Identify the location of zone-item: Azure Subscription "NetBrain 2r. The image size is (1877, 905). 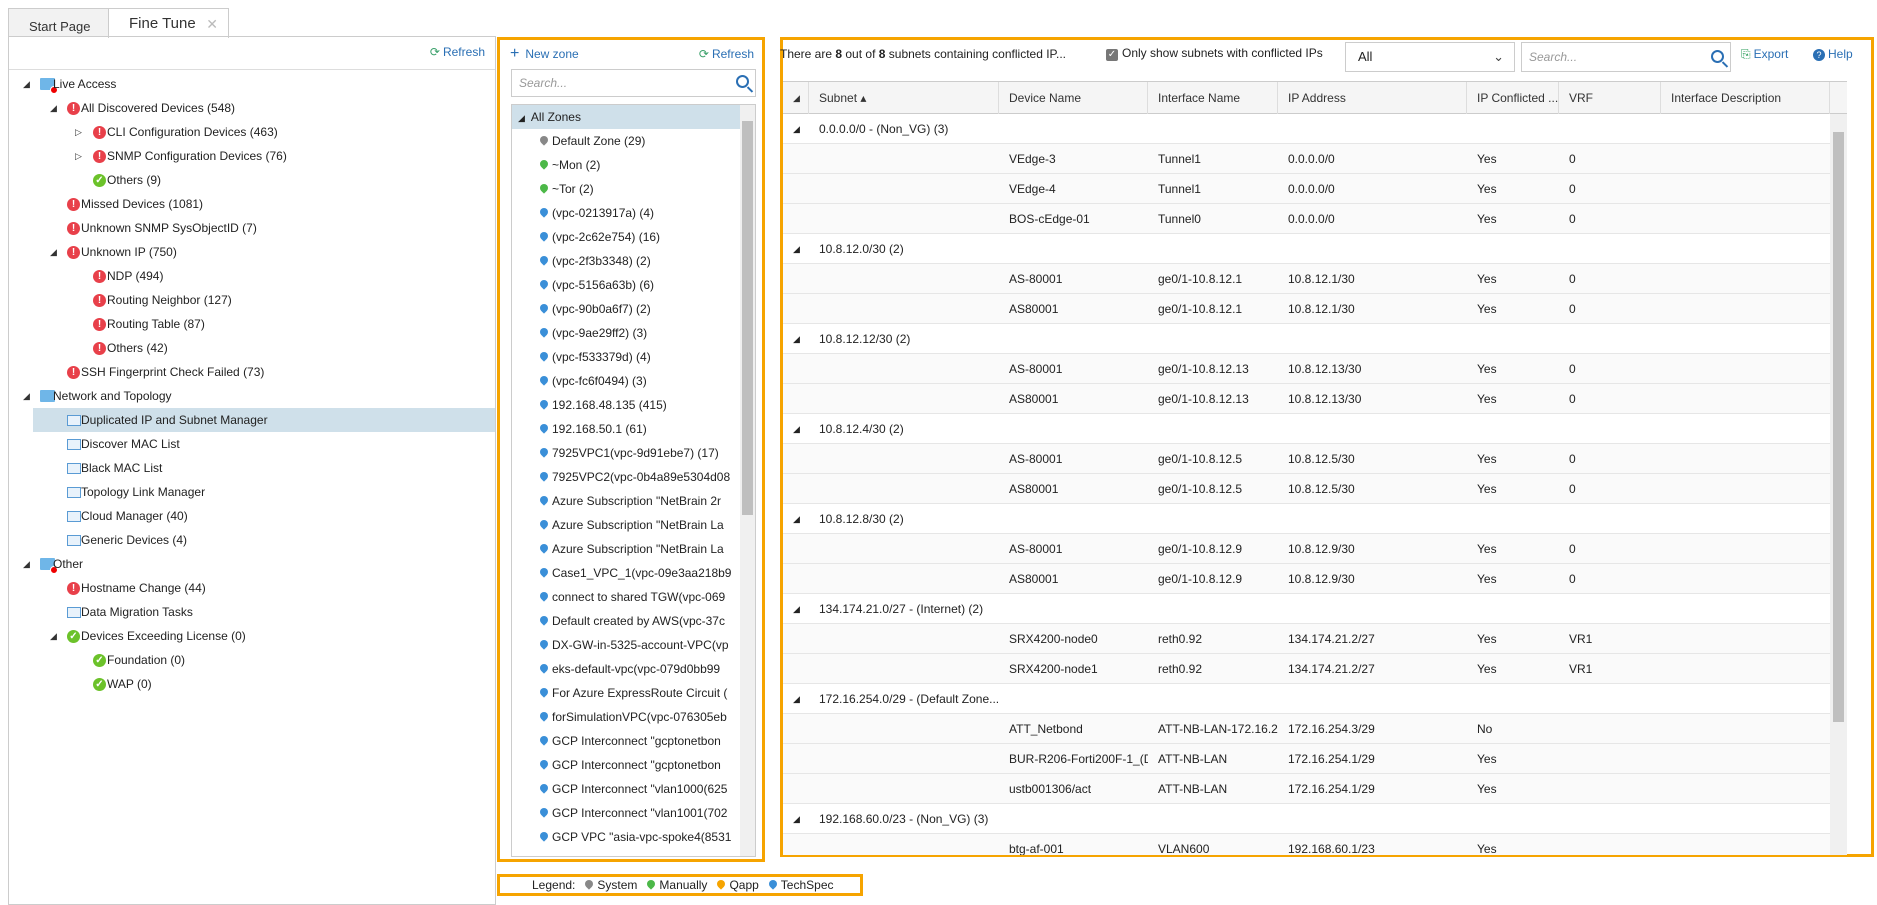
(626, 501).